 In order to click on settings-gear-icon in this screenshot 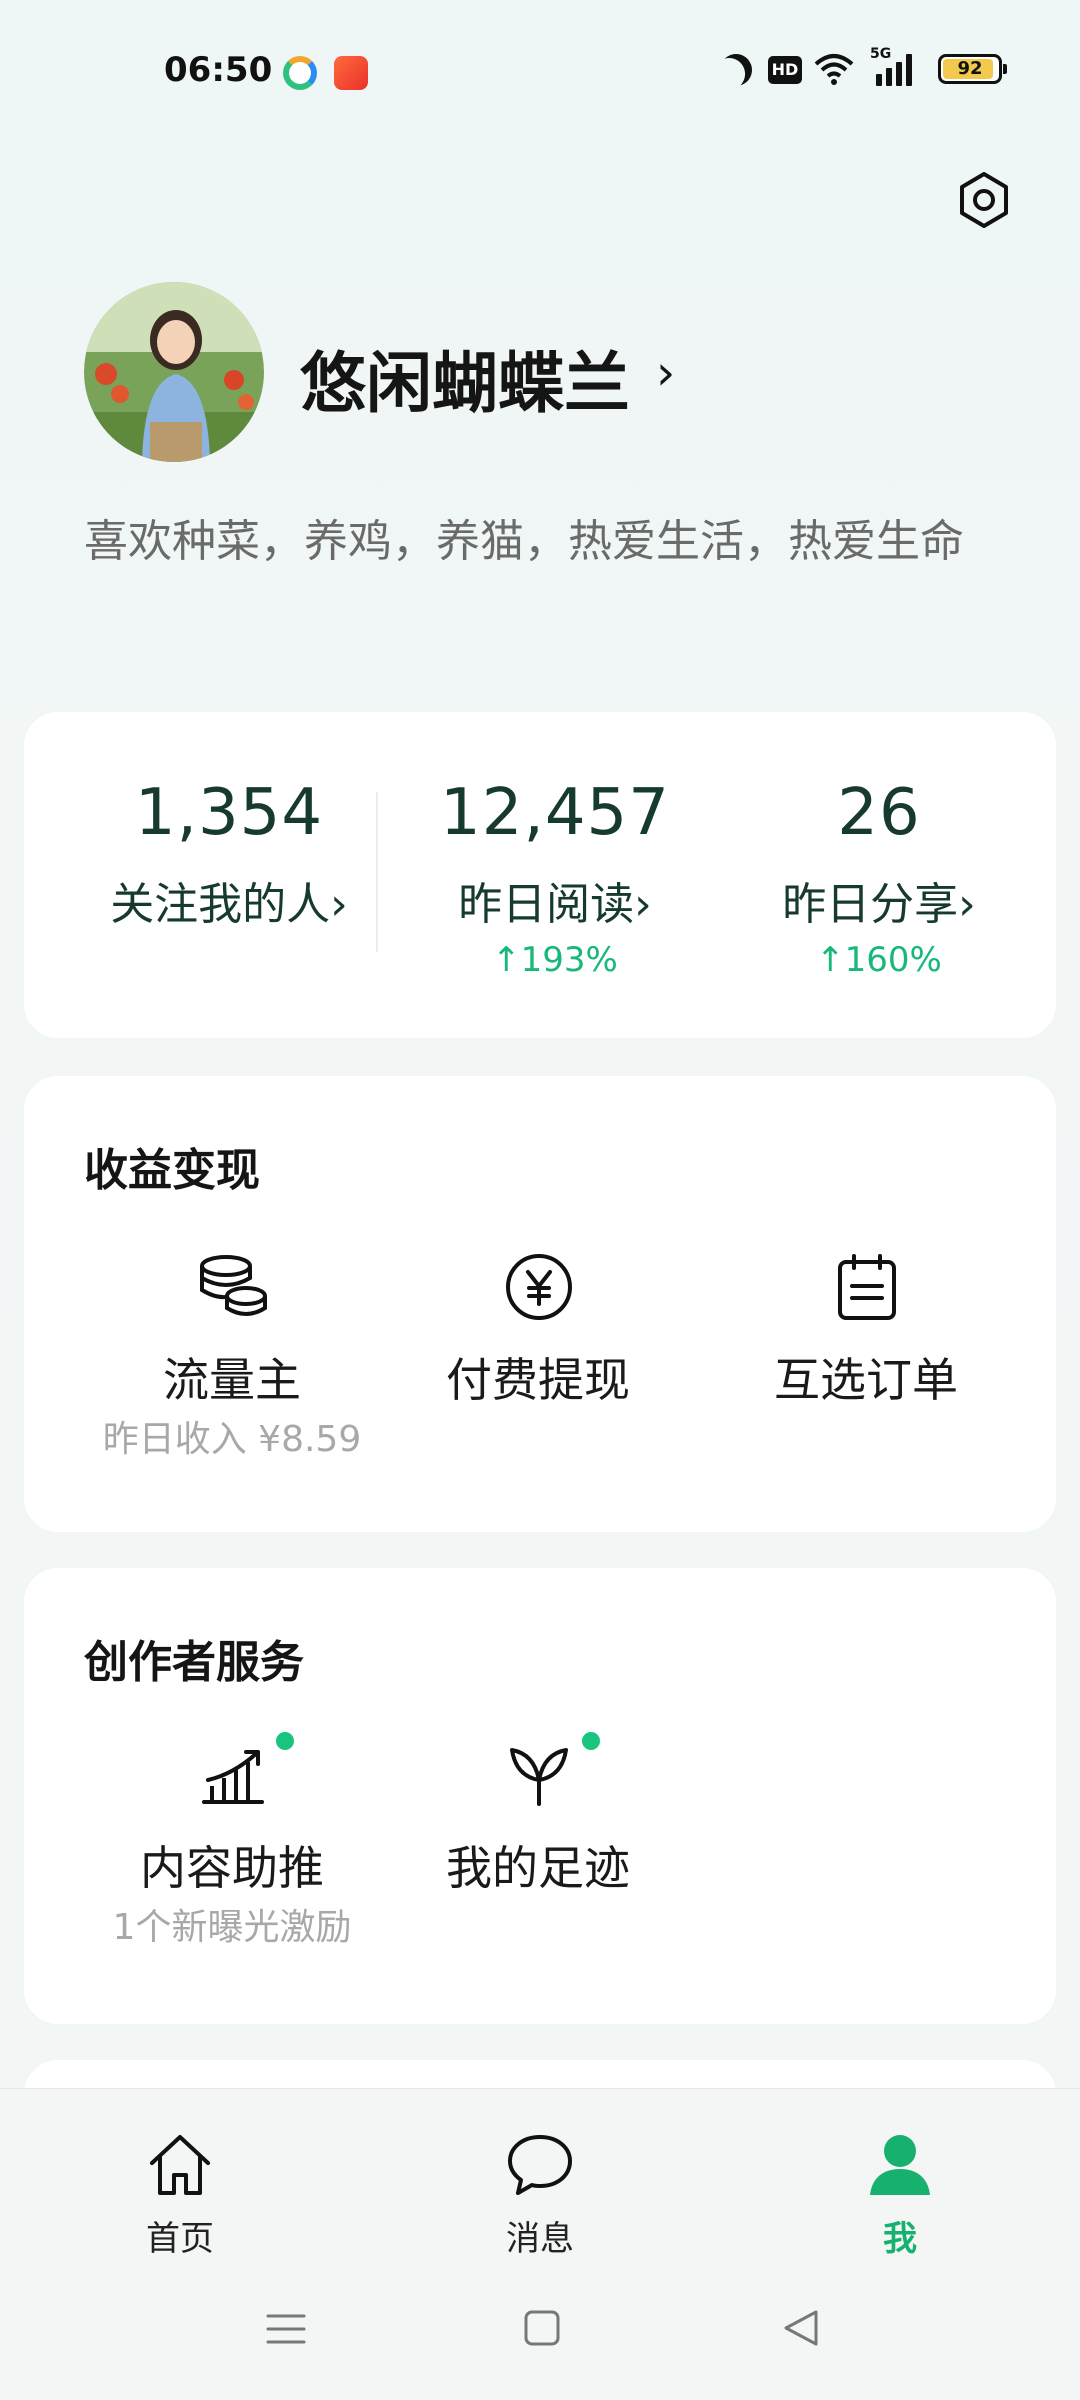, I will do `click(984, 200)`.